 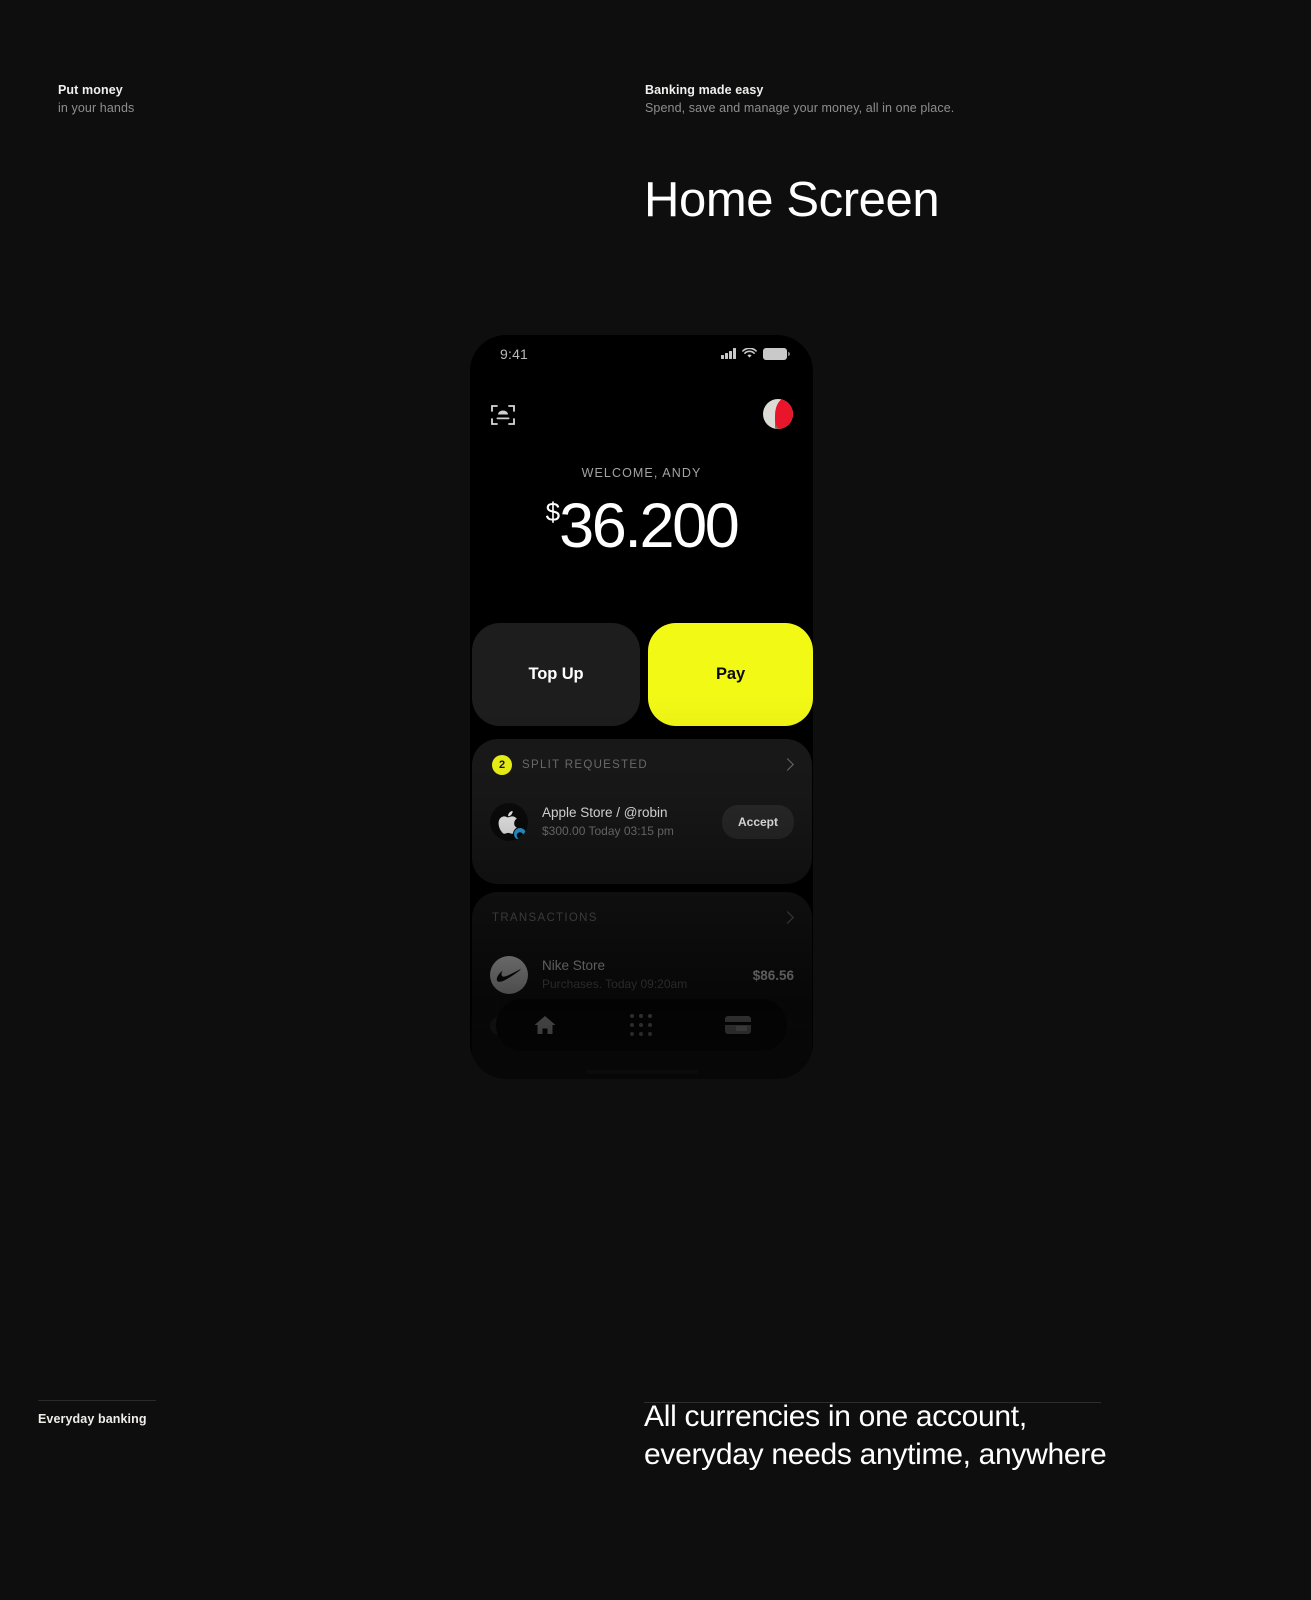 What do you see at coordinates (514, 354) in the screenshot?
I see `status-bar-time: 9:41` at bounding box center [514, 354].